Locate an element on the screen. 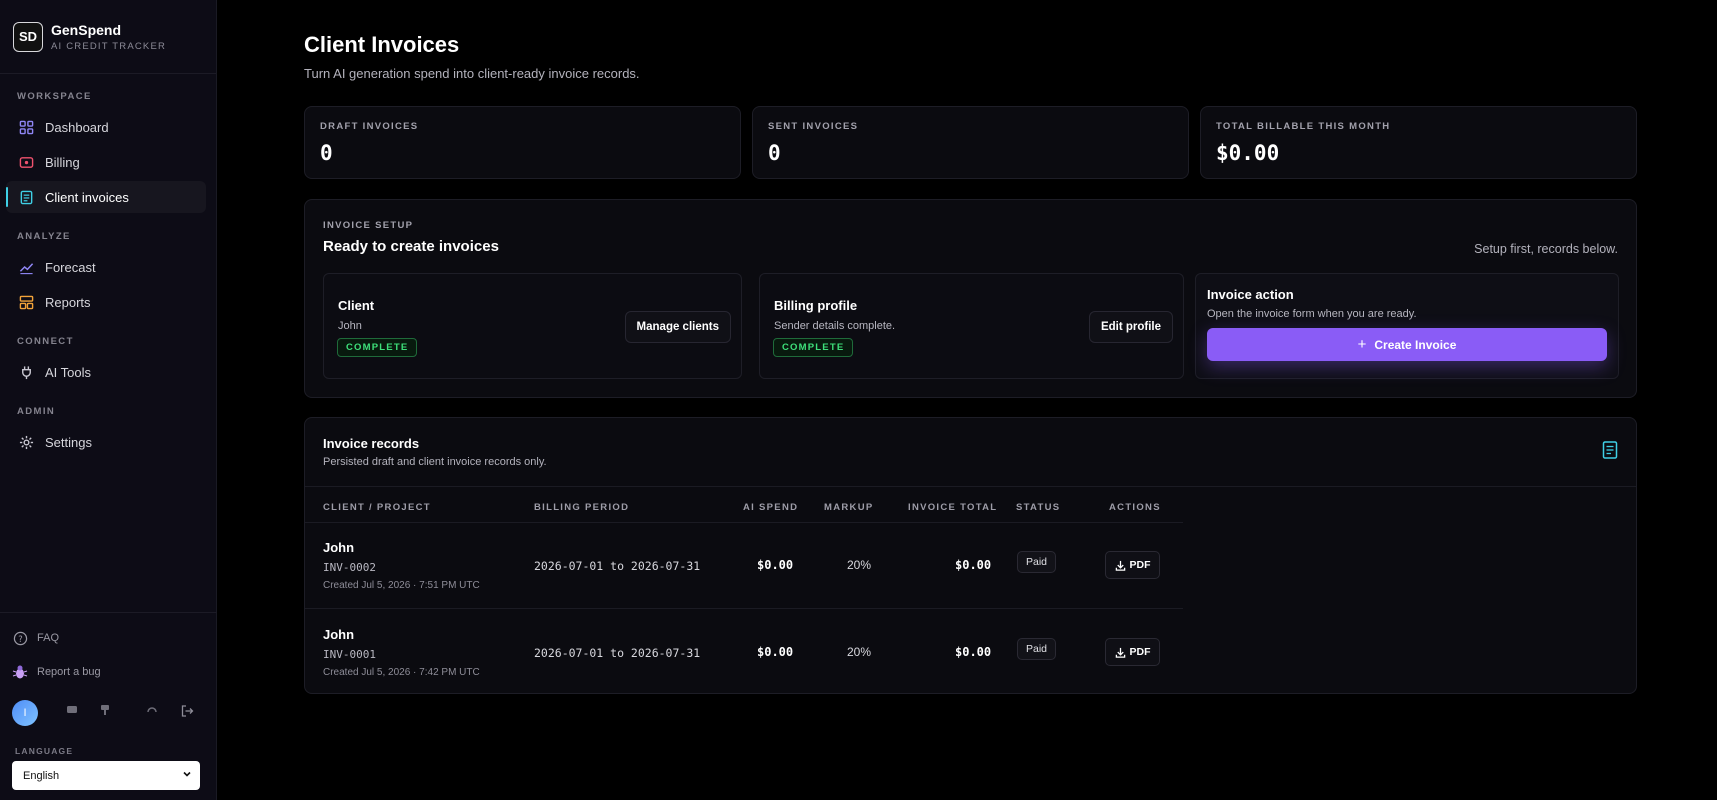  client-setup-card: Client John COMPLETE Manage clients is located at coordinates (532, 326).